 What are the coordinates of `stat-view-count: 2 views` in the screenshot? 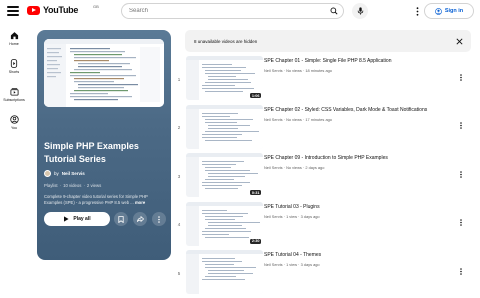 It's located at (94, 185).